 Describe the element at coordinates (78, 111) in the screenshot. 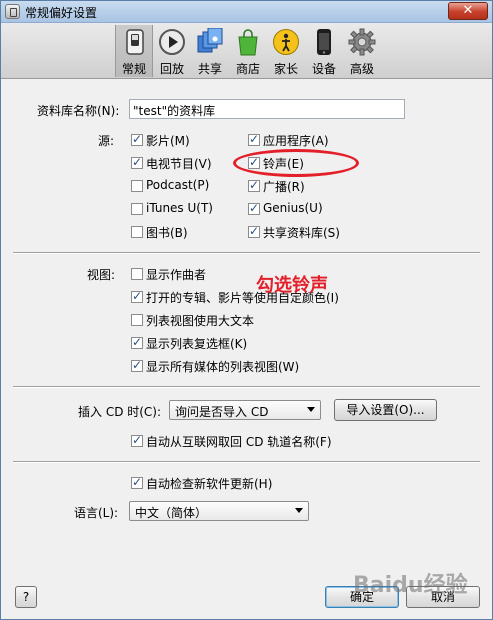

I see `library-name-label: 资料库名称(N):` at that location.